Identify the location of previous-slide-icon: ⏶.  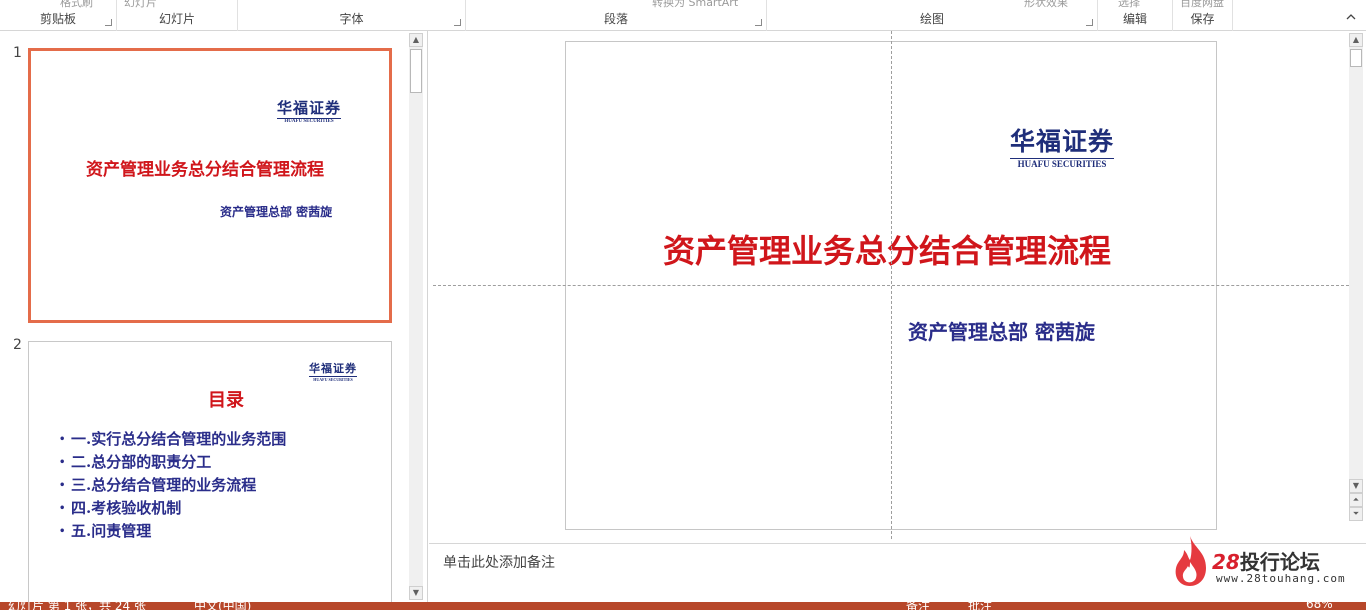
(1356, 500).